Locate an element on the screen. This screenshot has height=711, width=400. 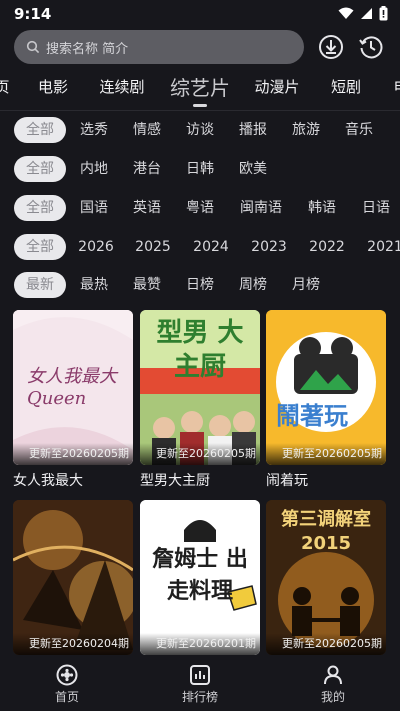
download-button is located at coordinates (331, 47).